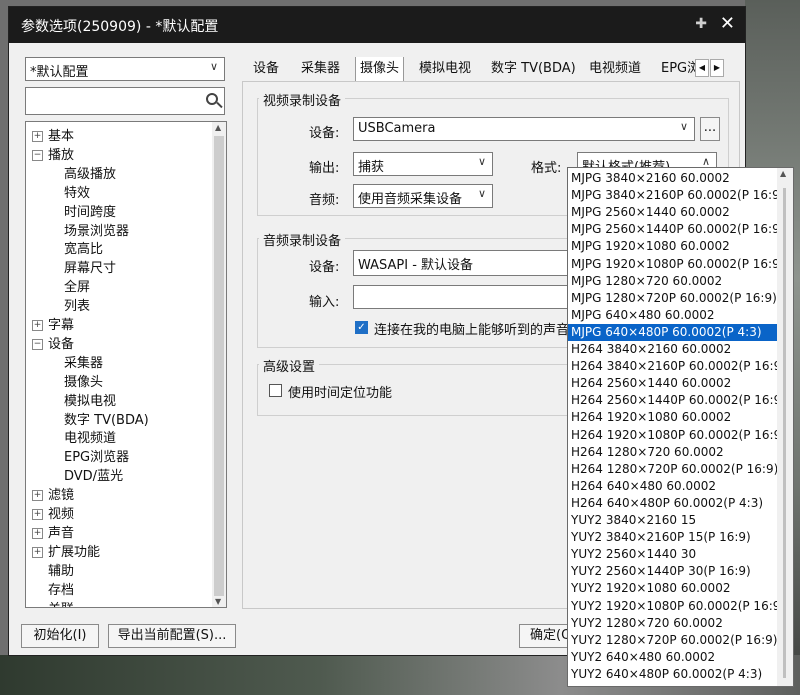 The width and height of the screenshot is (800, 695). Describe the element at coordinates (77, 194) in the screenshot. I see `tree-item: 特效` at that location.